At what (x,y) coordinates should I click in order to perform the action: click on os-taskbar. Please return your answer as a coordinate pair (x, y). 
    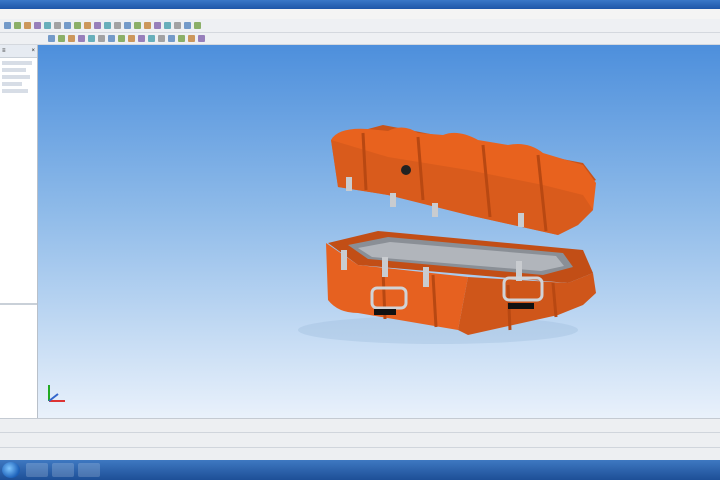
    Looking at the image, I should click on (360, 470).